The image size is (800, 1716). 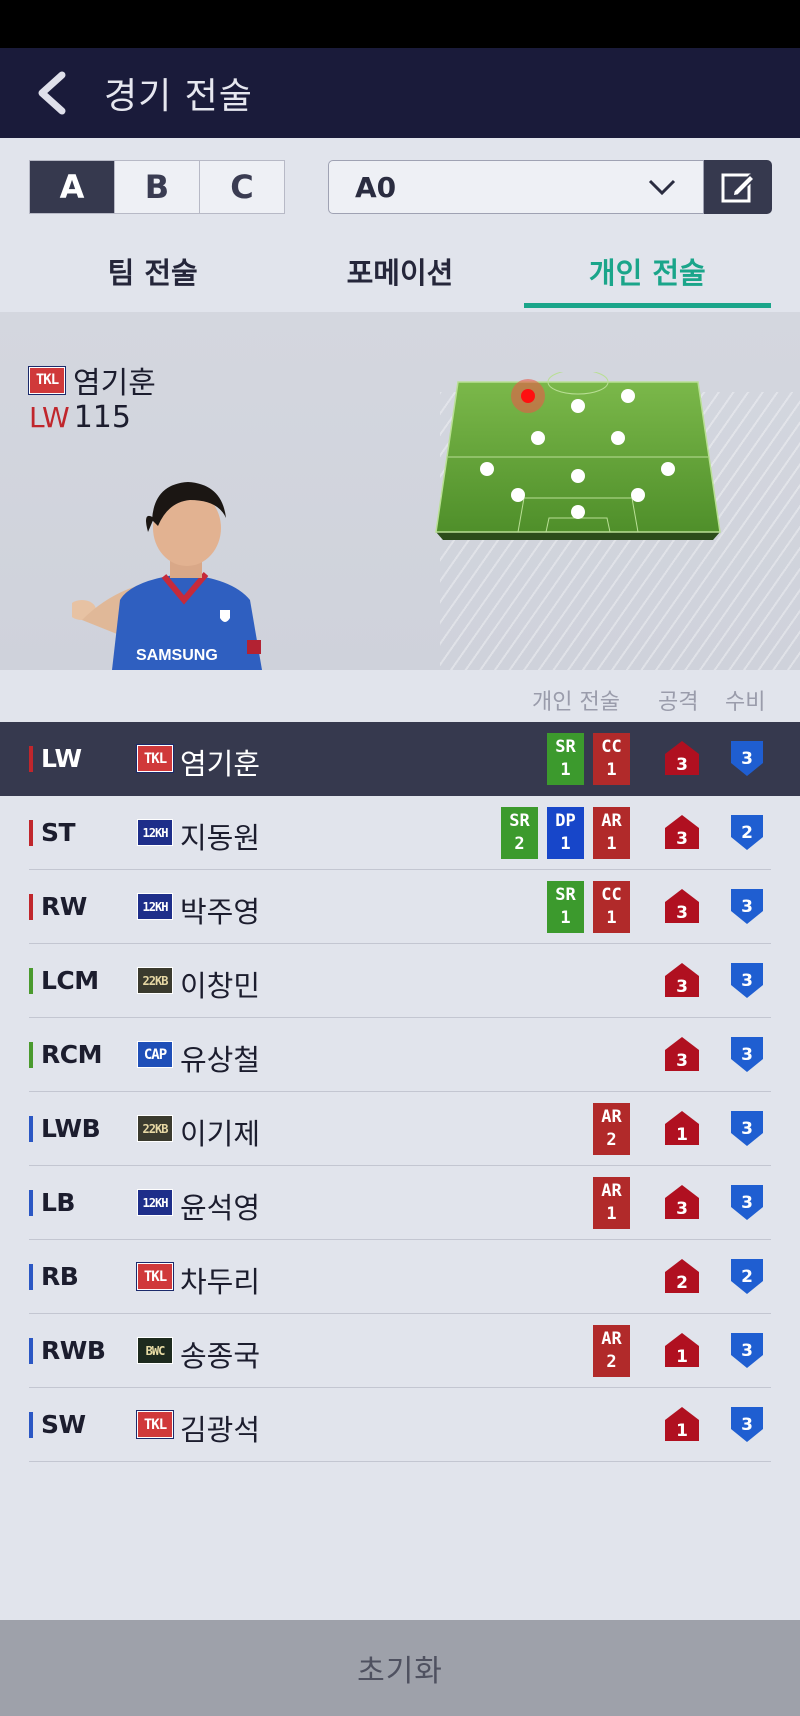 What do you see at coordinates (61, 758) in the screenshot?
I see `row-position: LW` at bounding box center [61, 758].